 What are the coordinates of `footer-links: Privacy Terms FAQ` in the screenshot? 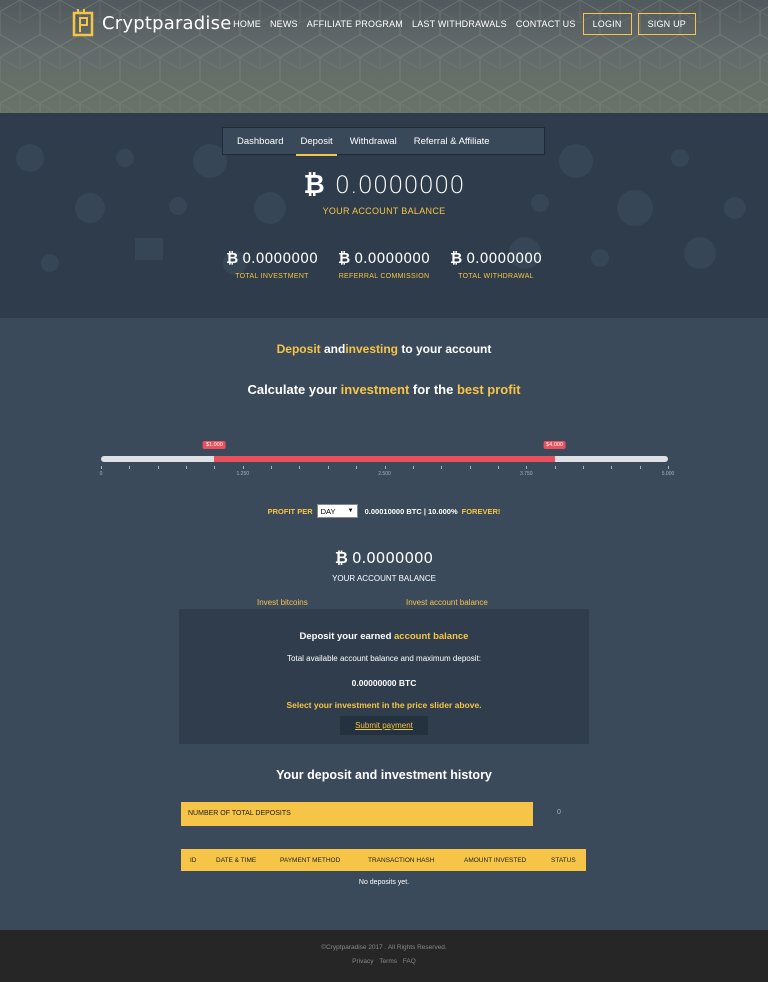 It's located at (384, 961).